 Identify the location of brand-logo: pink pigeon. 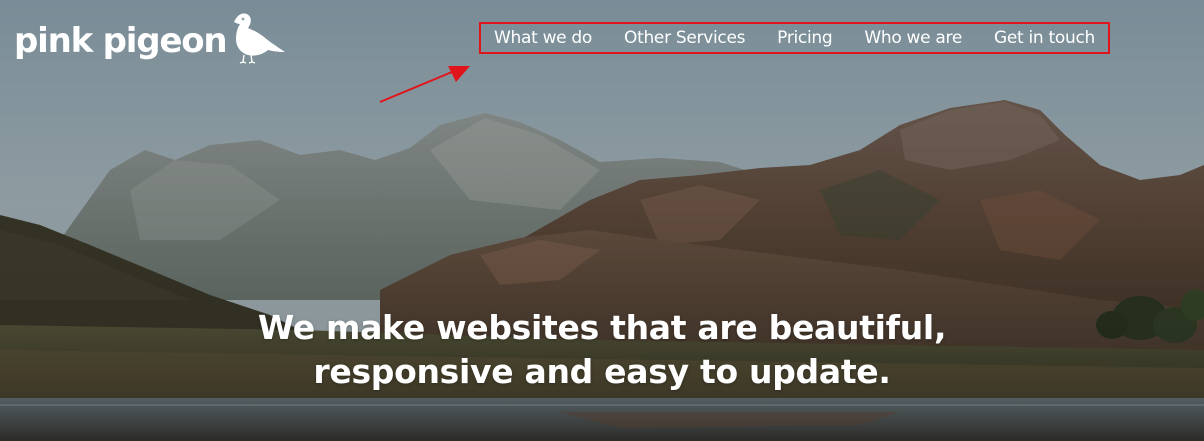
(150, 38).